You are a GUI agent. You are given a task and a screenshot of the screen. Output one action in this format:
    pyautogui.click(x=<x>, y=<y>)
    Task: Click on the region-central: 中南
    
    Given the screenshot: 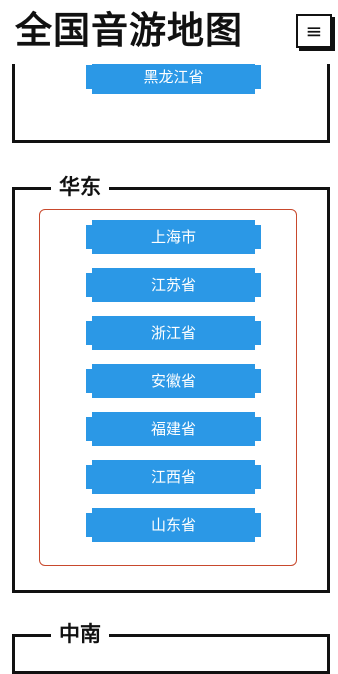 What is the action you would take?
    pyautogui.click(x=171, y=646)
    